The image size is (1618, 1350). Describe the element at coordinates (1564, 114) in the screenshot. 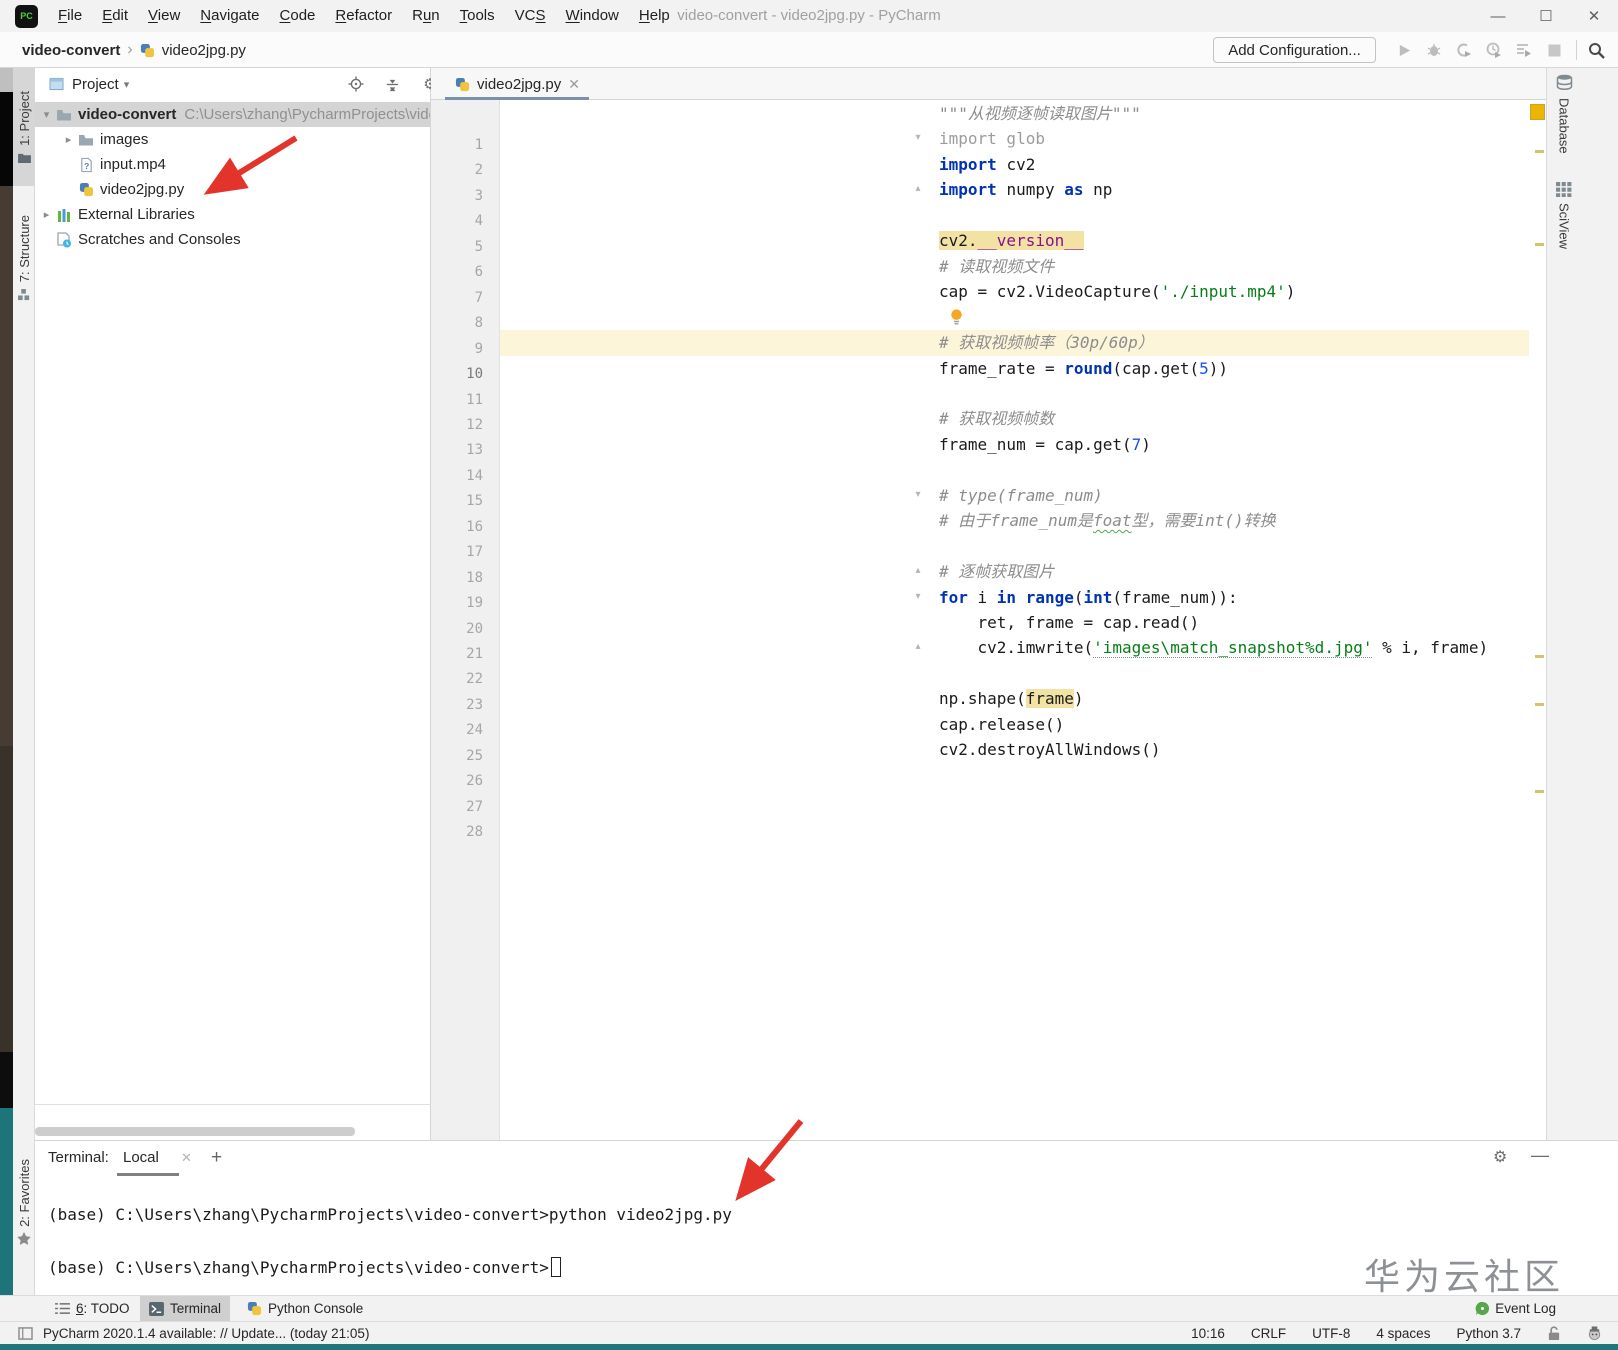

I see `sidebar-tab-database: Database` at that location.